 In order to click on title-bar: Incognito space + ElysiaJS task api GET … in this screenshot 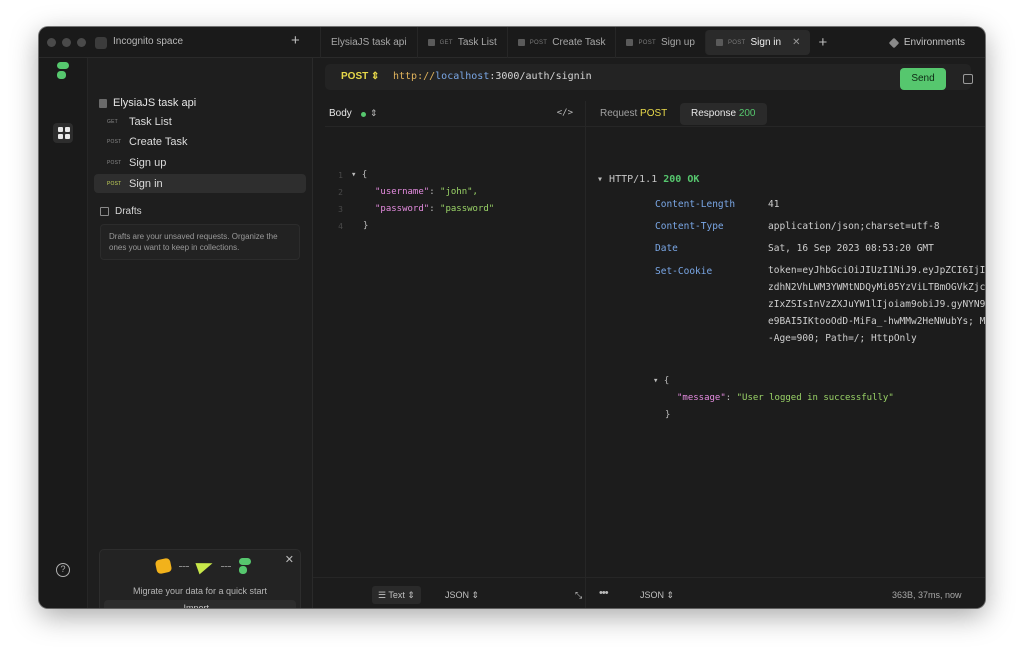, I will do `click(512, 42)`.